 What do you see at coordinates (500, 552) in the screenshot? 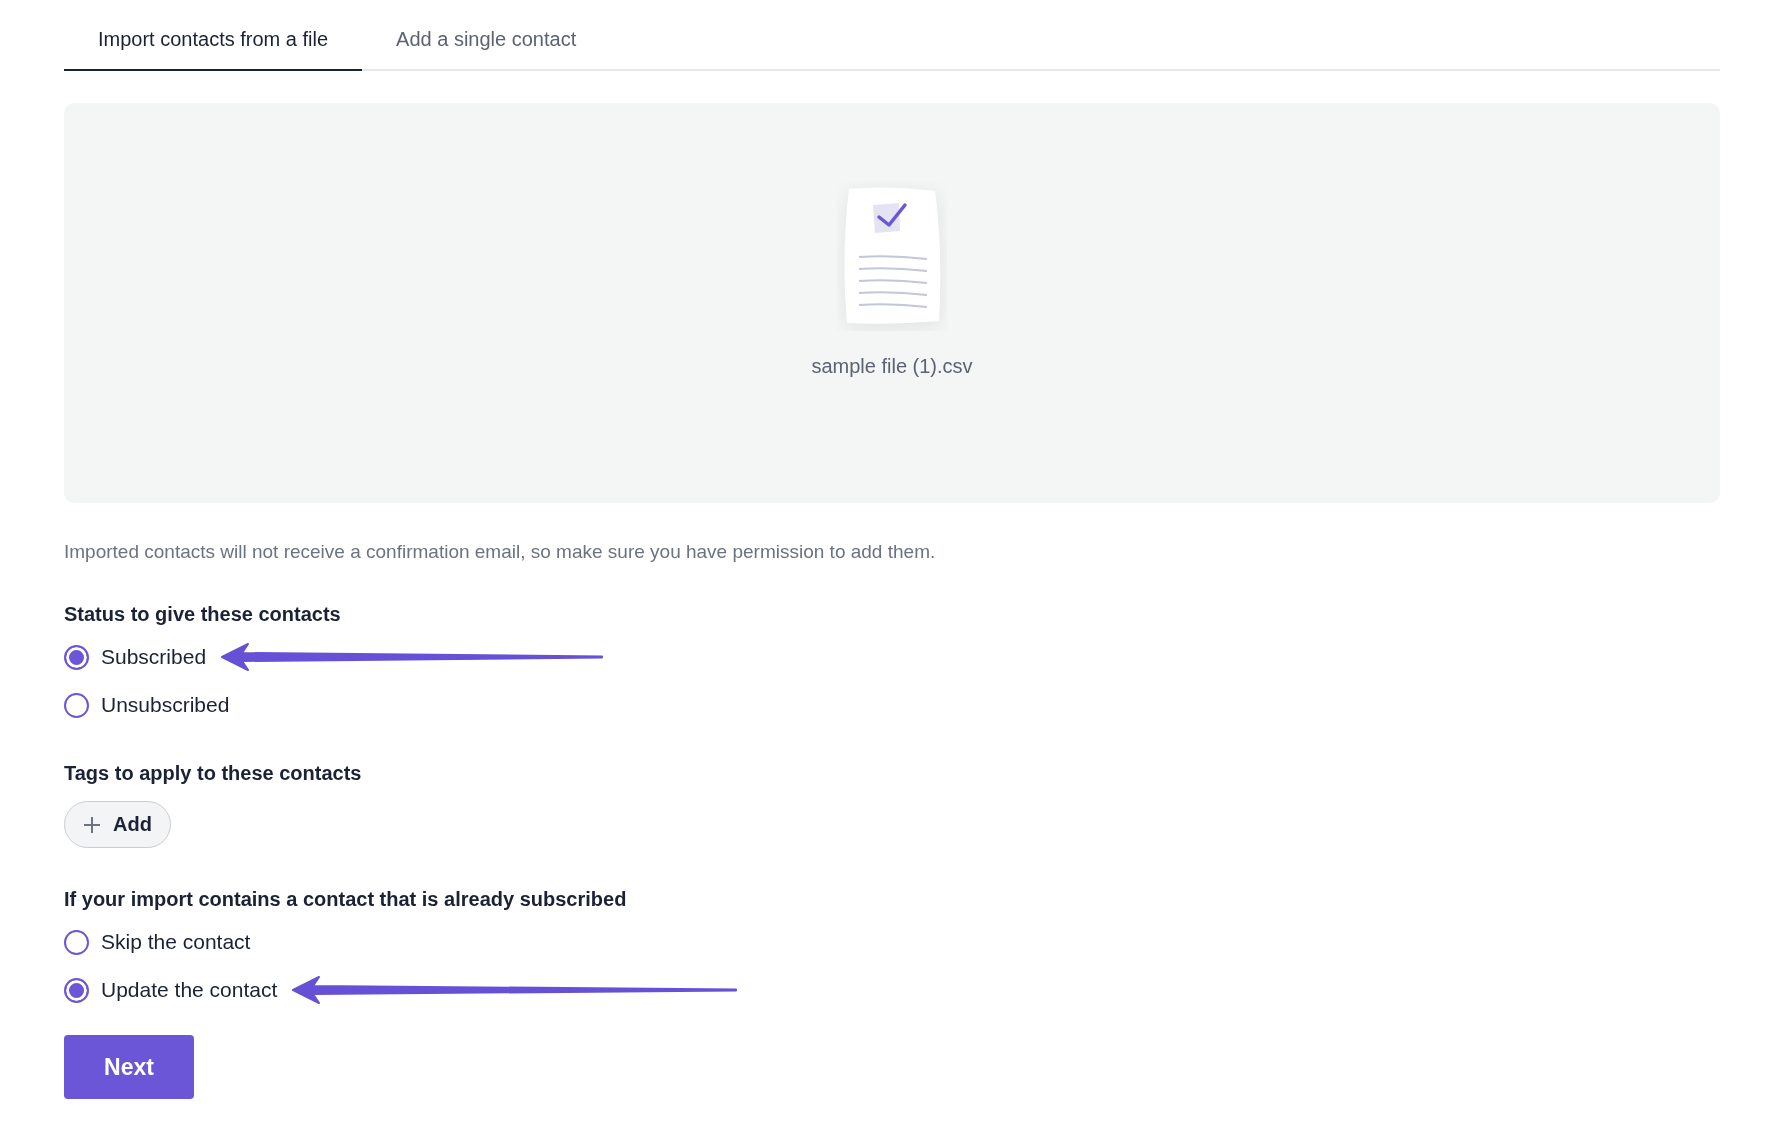
I see `notice-text: Imported contacts will not receive a confirmation email, so make sure you have permission to add them.` at bounding box center [500, 552].